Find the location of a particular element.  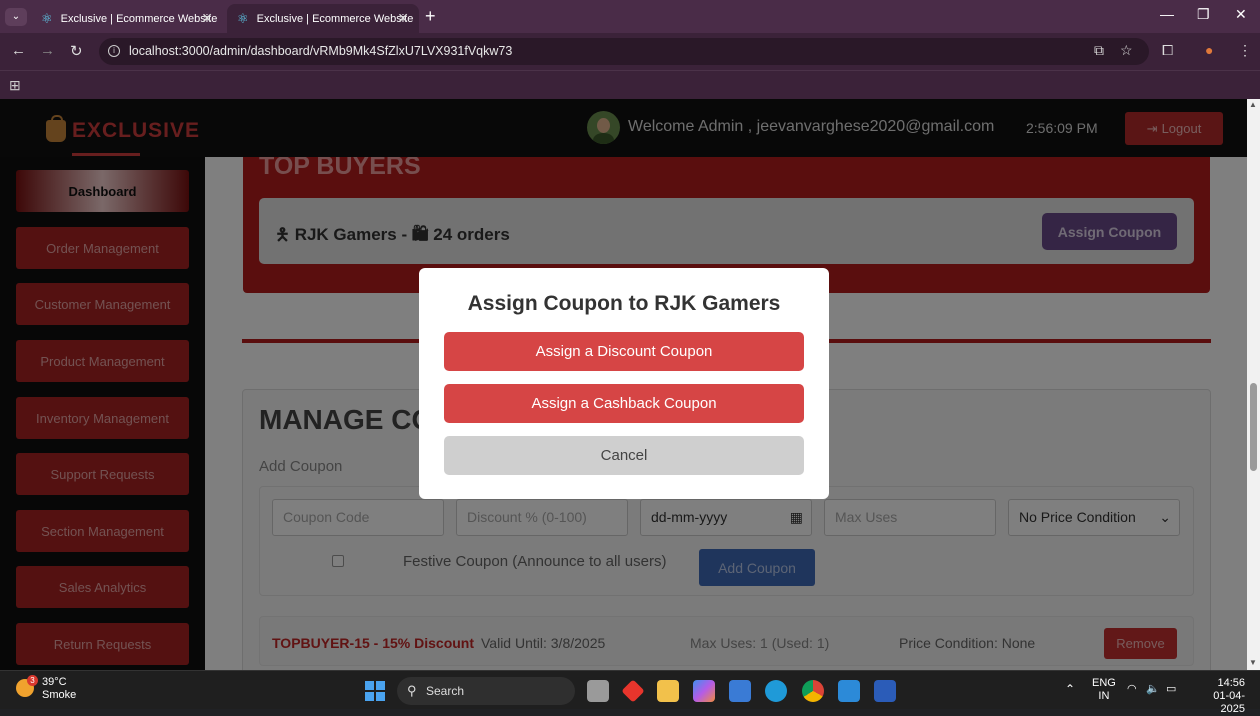

scroll-up-icon: ▲ is located at coordinates (1253, 104).